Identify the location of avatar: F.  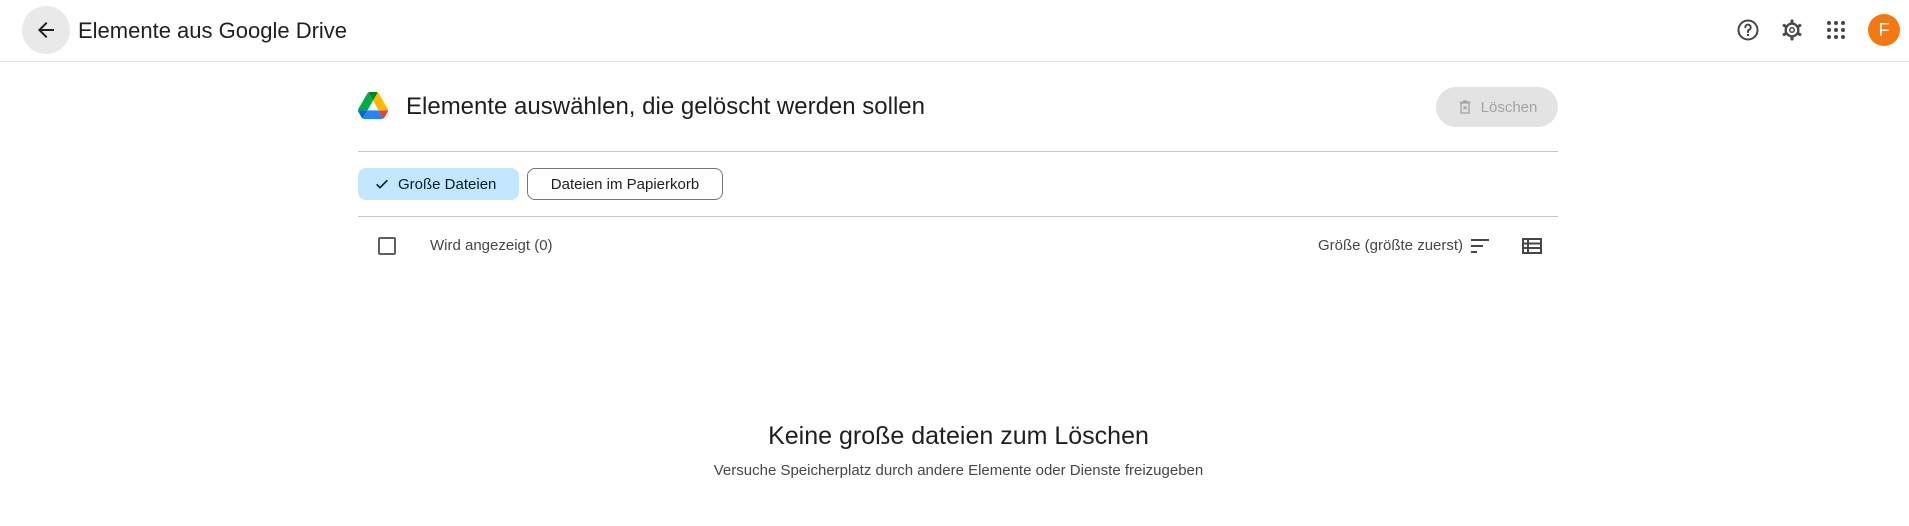
(1884, 30).